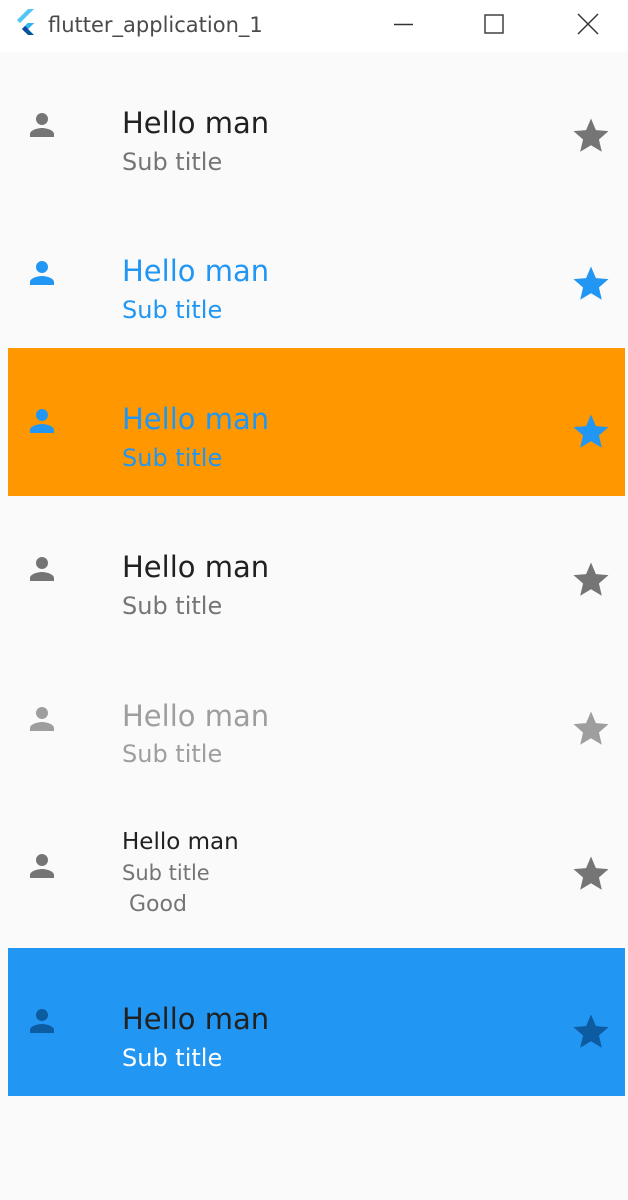  What do you see at coordinates (316, 870) in the screenshot?
I see `list-tile: Hello man Sub title Good` at bounding box center [316, 870].